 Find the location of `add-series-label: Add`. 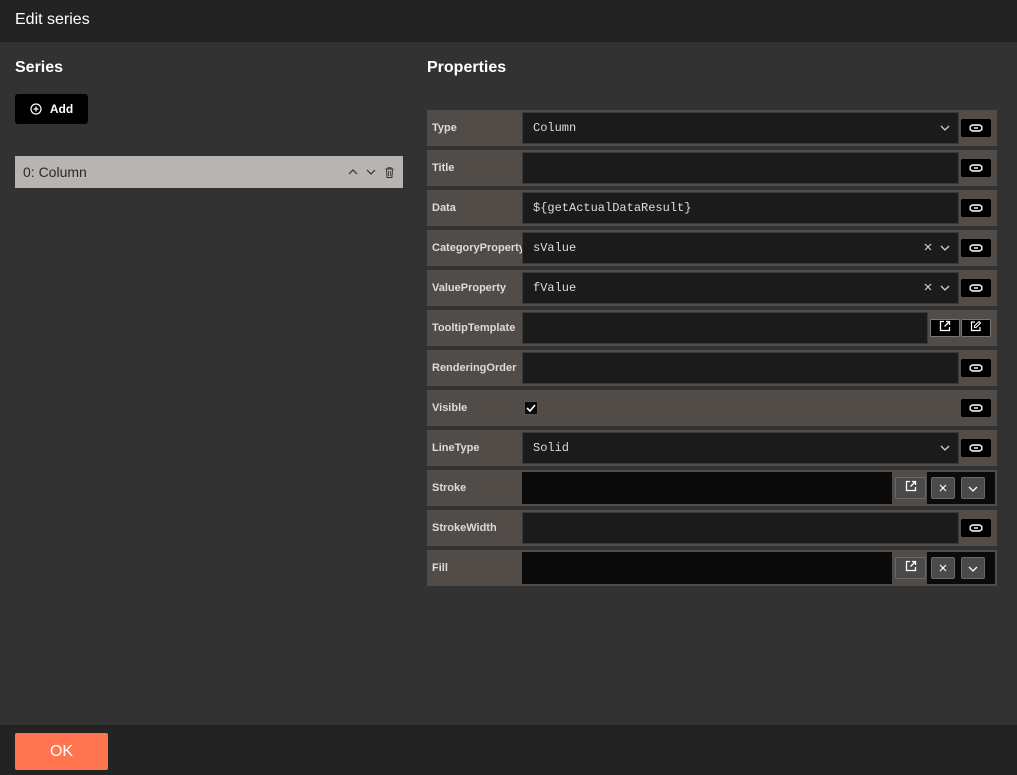

add-series-label: Add is located at coordinates (61, 109).